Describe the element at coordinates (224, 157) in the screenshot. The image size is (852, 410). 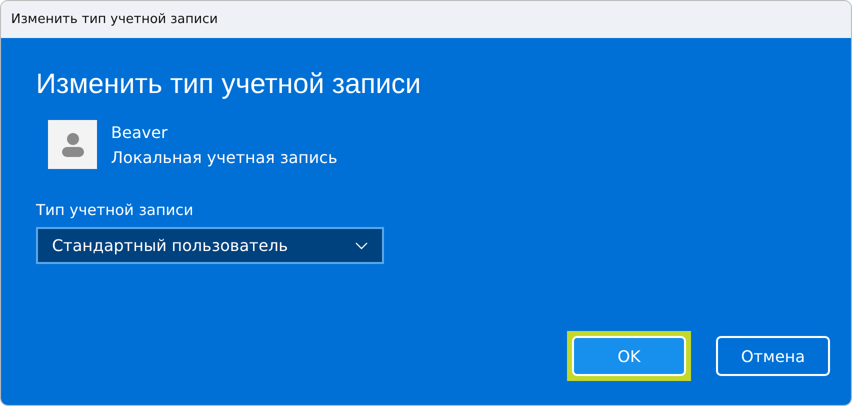
I see `account-type: Локальная учетная запись` at that location.